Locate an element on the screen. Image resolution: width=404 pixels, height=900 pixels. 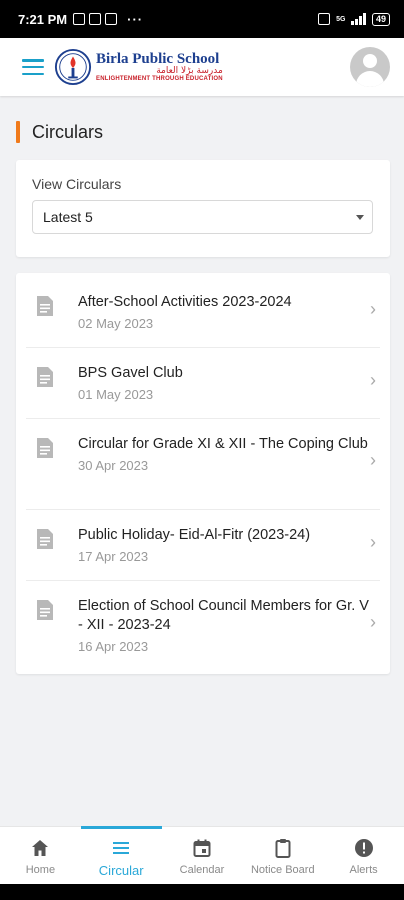
battery-level: 49 is located at coordinates (380, 18).